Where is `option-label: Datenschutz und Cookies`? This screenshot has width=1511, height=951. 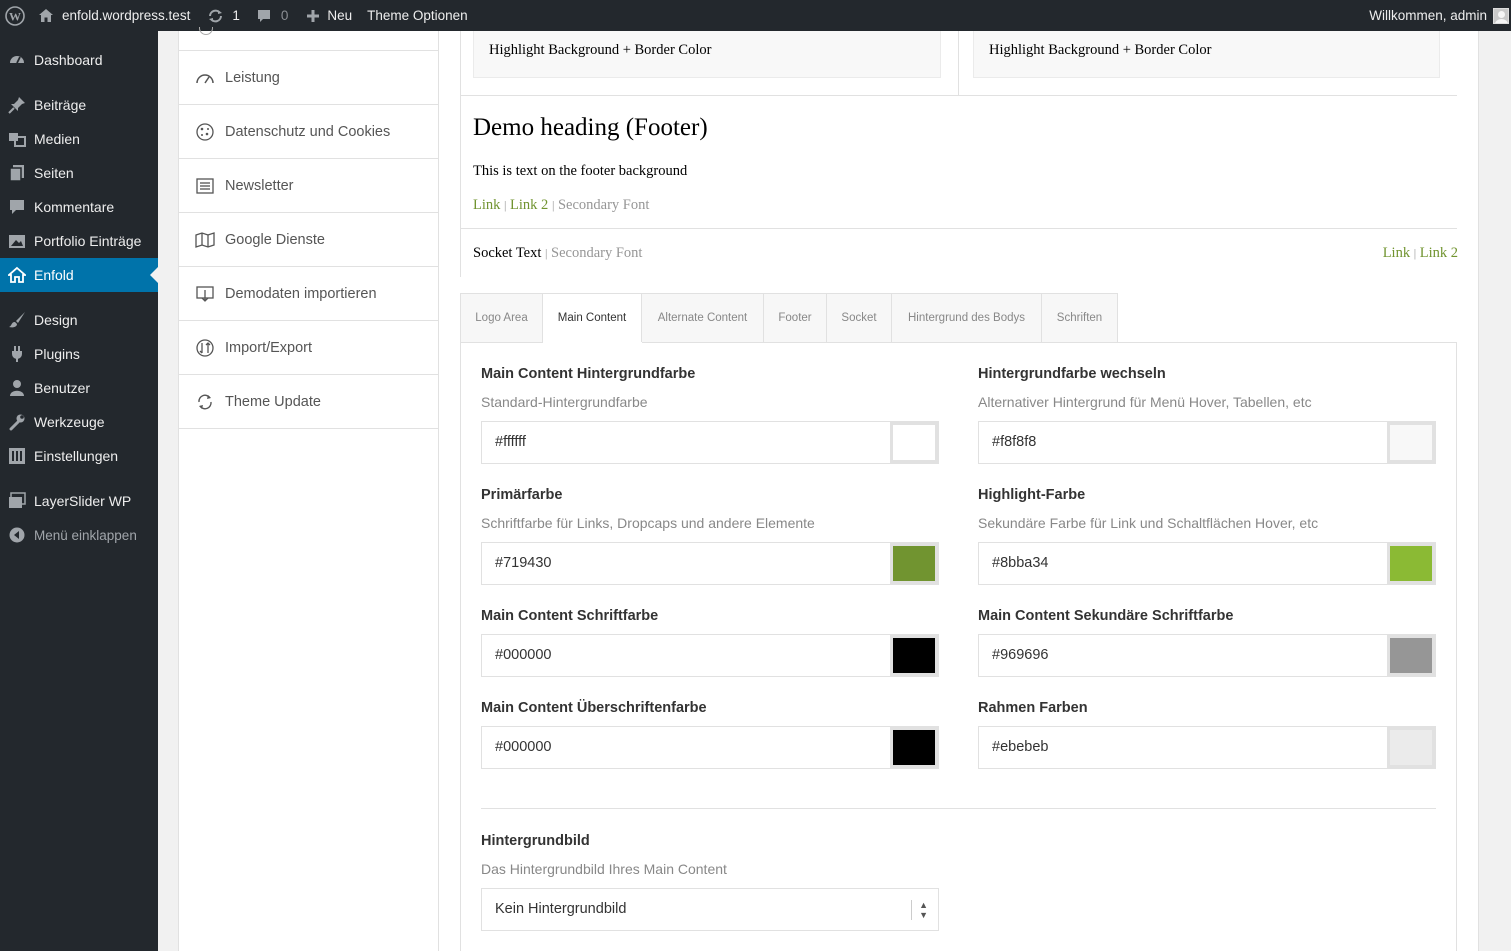 option-label: Datenschutz und Cookies is located at coordinates (308, 131).